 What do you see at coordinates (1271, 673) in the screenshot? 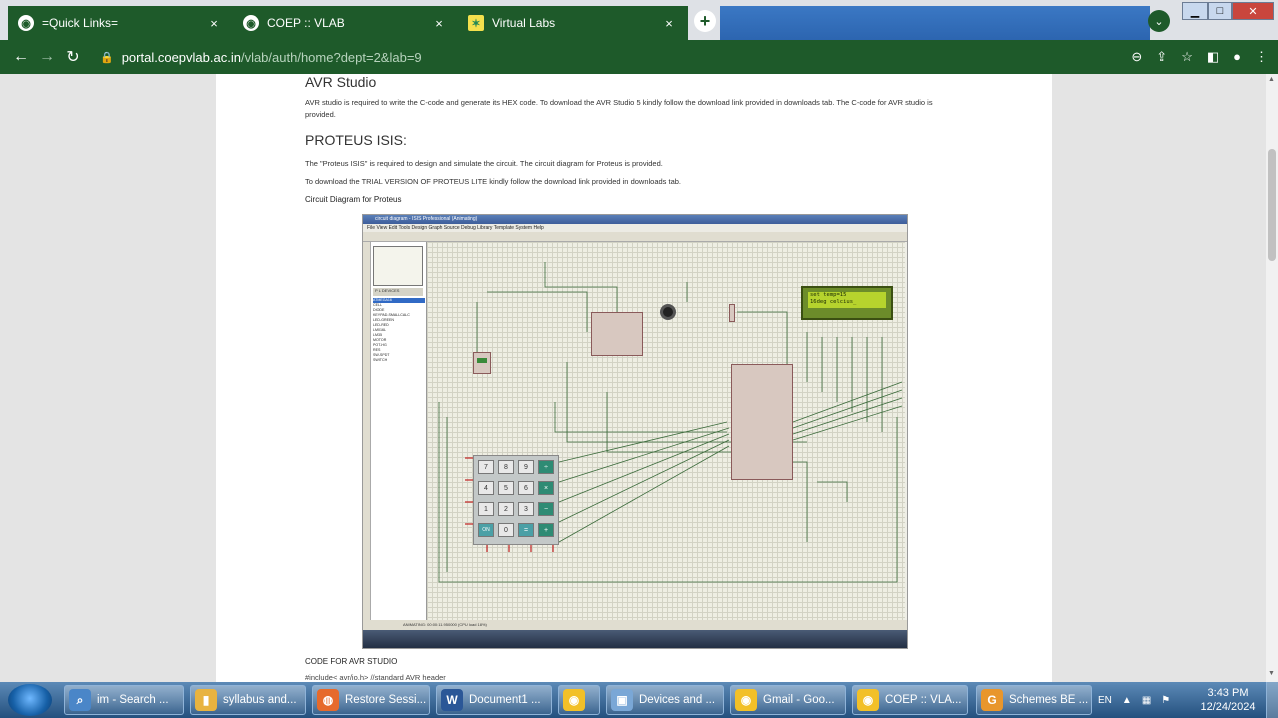
I see `scroll-down-icon: ▼` at bounding box center [1271, 673].